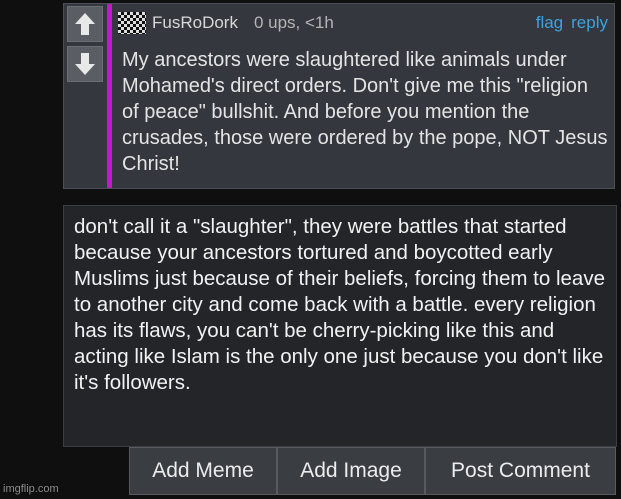 The height and width of the screenshot is (499, 621). I want to click on comment-actions: flag reply, so click(572, 23).